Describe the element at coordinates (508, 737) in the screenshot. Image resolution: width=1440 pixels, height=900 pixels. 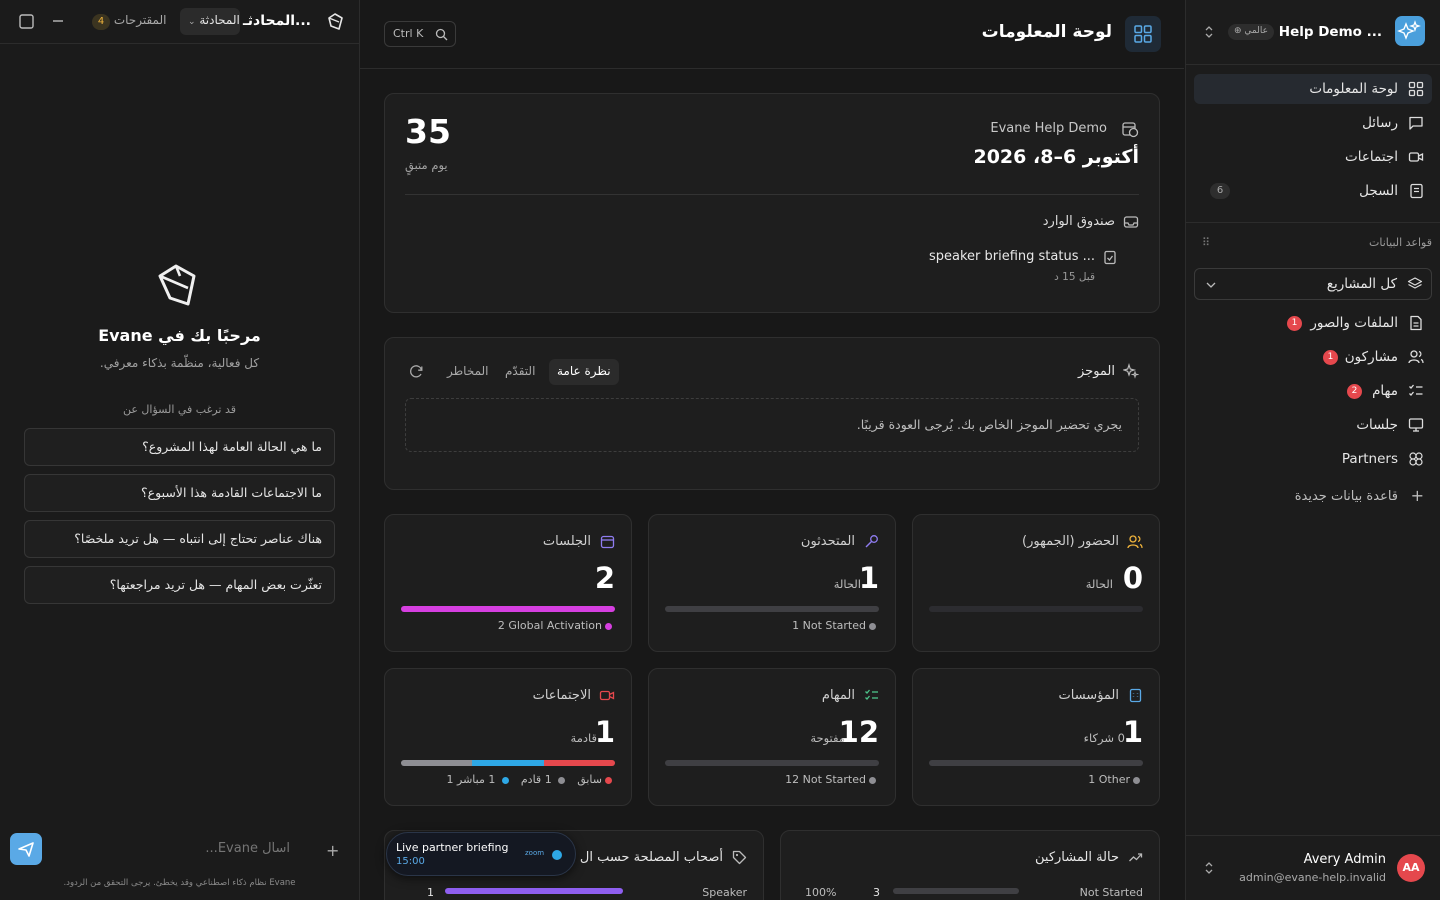
I see `stat-card-meetings: الاجتماعات 1 قادمة 1 سابق 1 قادم 1 مباشر` at that location.